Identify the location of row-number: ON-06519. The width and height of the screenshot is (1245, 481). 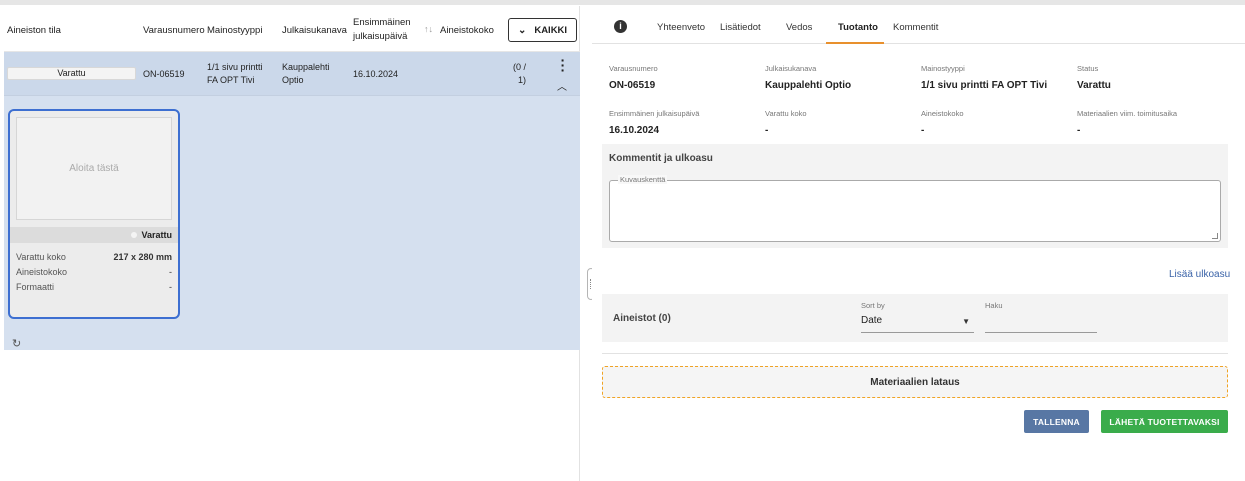
(164, 74).